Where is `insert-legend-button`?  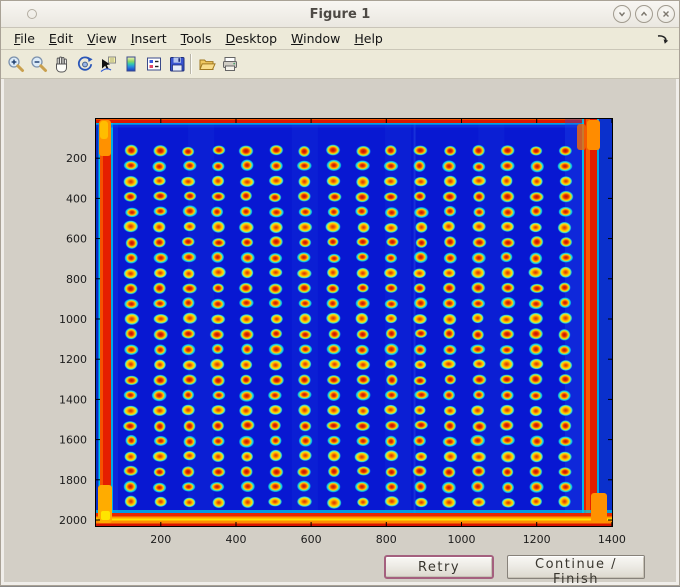 insert-legend-button is located at coordinates (153, 64).